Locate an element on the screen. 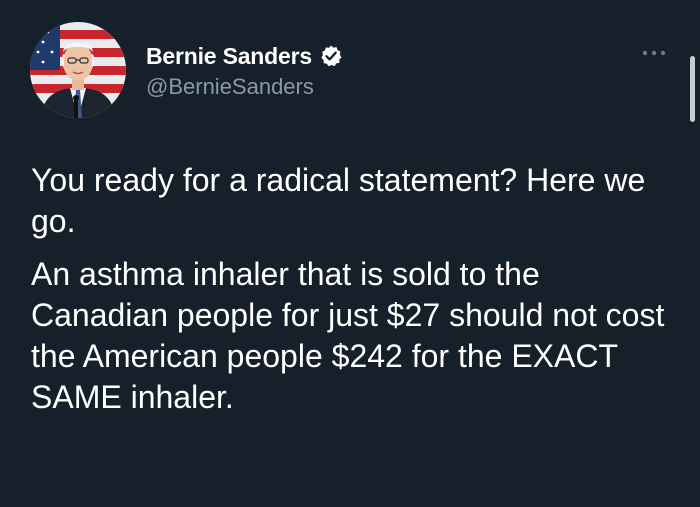  more-horizontal-icon is located at coordinates (654, 53).